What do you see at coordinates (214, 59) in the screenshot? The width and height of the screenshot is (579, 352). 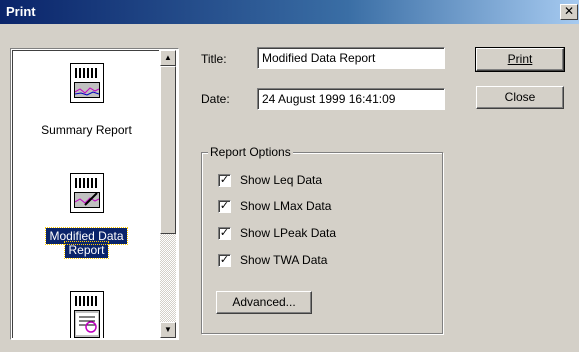 I see `title-label: Title:` at bounding box center [214, 59].